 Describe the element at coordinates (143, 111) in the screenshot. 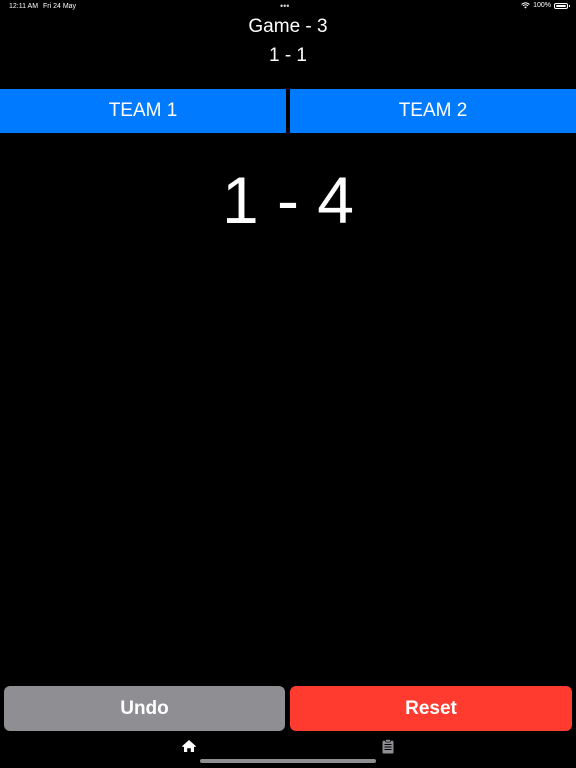

I see `team-1-button: TEAM 1` at that location.